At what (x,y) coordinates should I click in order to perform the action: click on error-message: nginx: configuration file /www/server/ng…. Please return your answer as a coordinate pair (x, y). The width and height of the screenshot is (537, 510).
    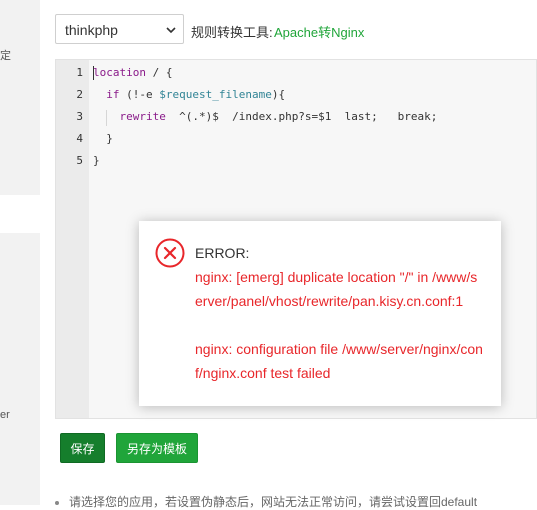
    Looking at the image, I should click on (339, 361).